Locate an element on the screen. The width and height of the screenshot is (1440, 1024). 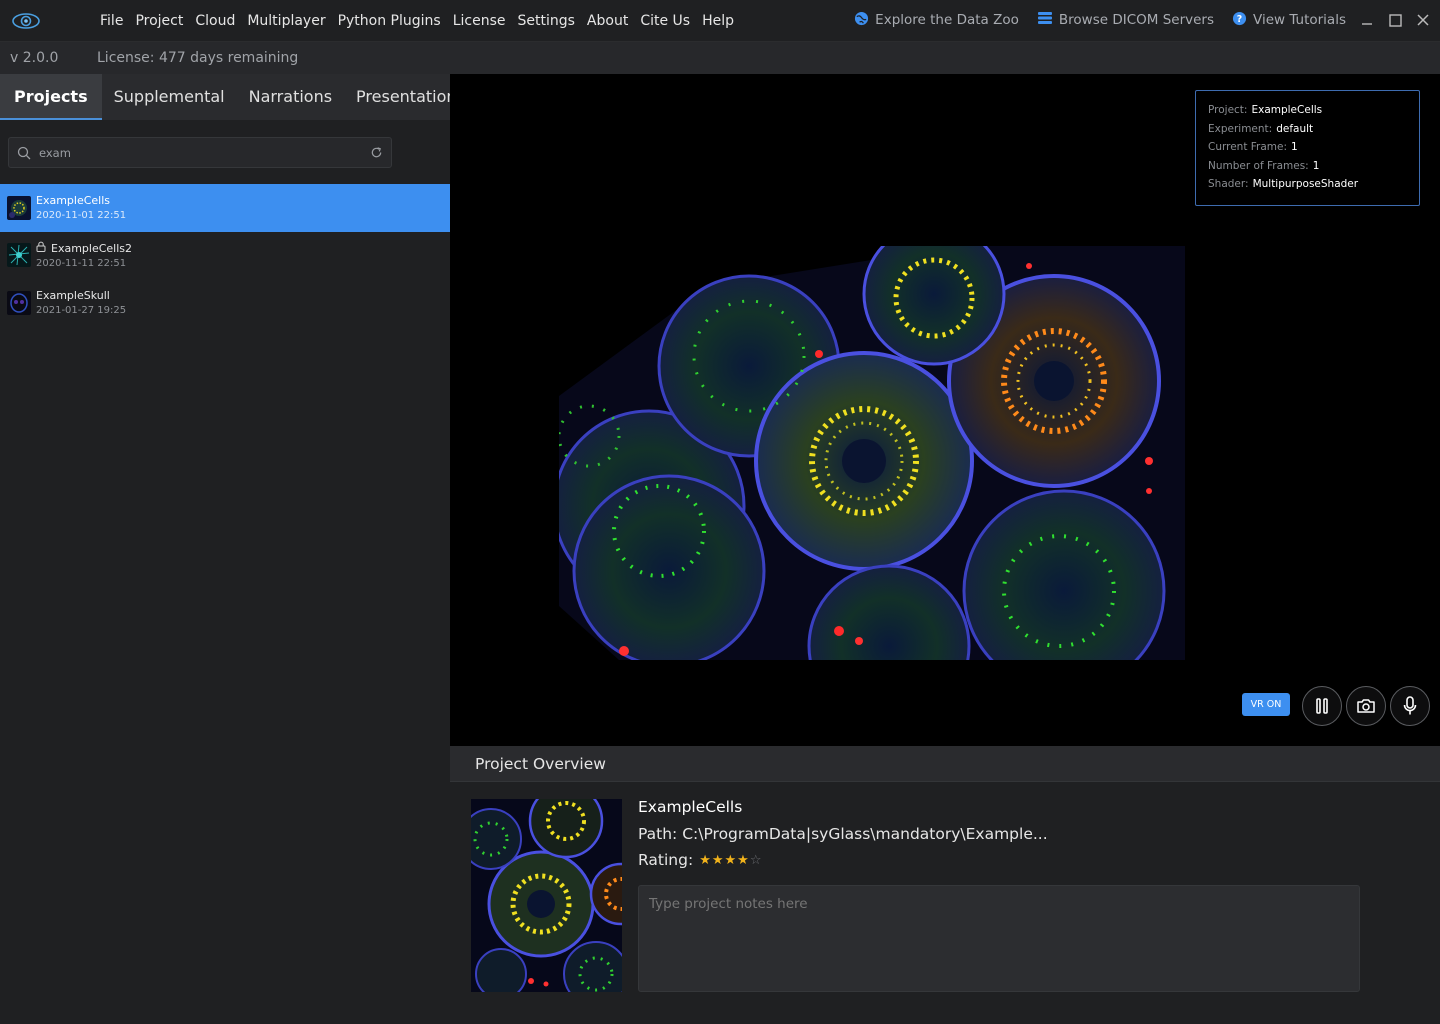
info-frame-label: Current Frame: is located at coordinates (1248, 147).